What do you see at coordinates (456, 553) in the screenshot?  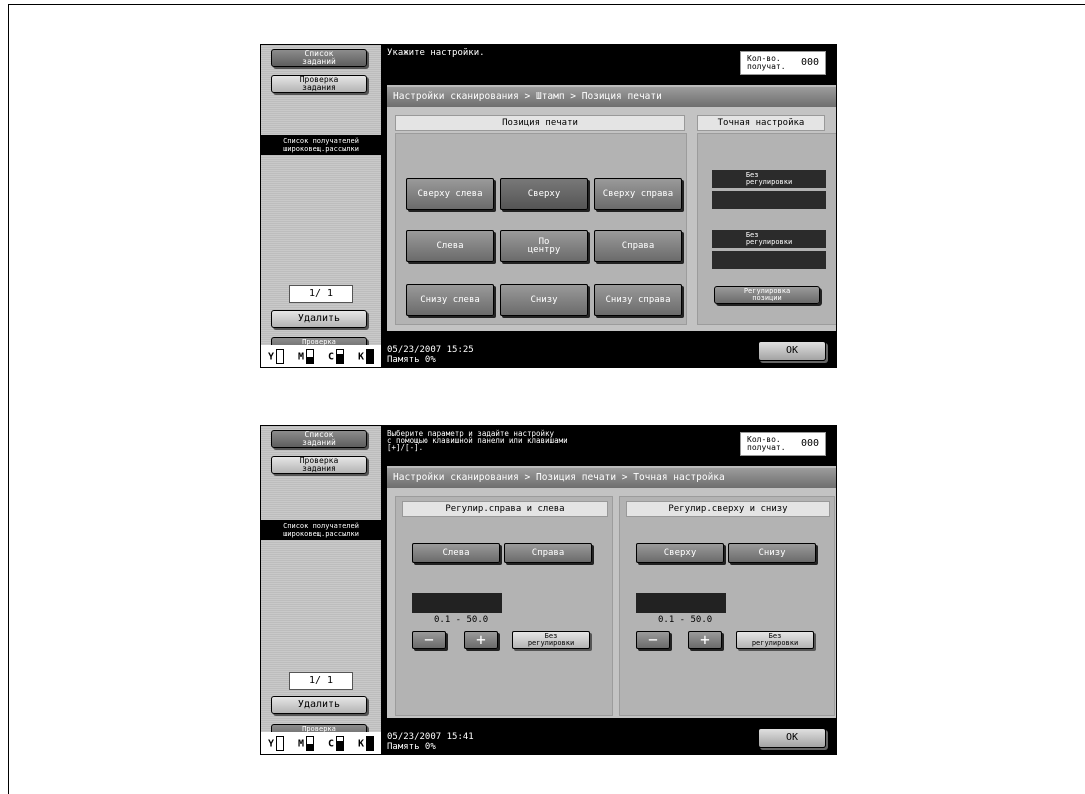 I see `left-button: Слева` at bounding box center [456, 553].